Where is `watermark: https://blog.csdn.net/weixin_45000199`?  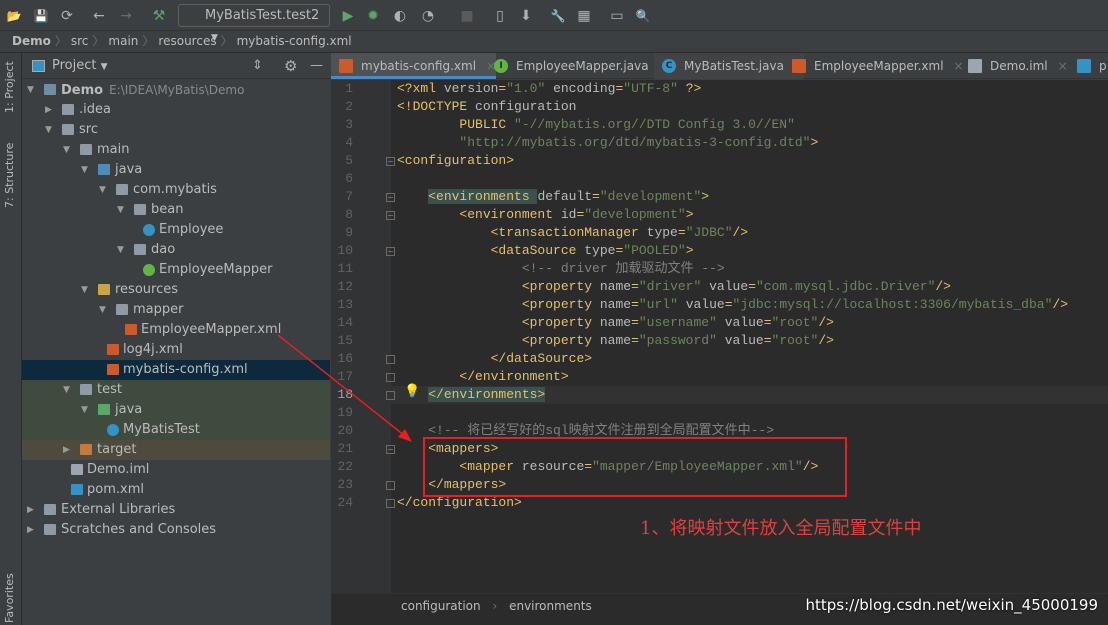
watermark: https://blog.csdn.net/weixin_45000199 is located at coordinates (951, 605).